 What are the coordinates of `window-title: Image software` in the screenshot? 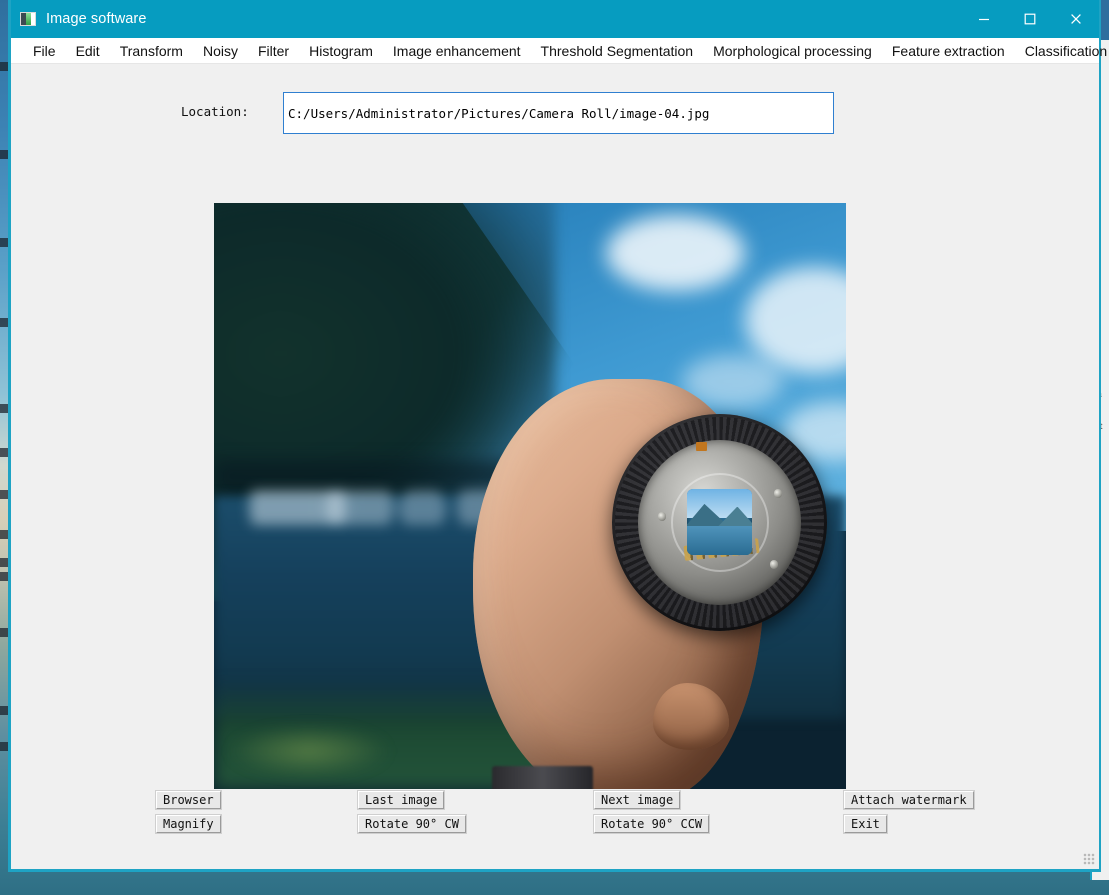 It's located at (96, 19).